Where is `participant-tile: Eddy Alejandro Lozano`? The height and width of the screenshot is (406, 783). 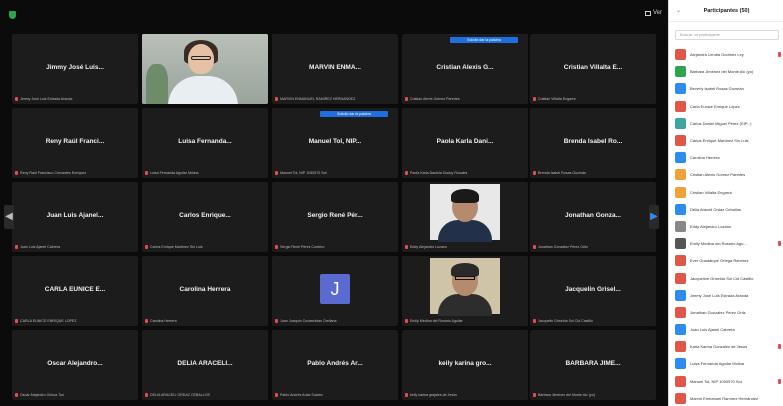 participant-tile: Eddy Alejandro Lozano is located at coordinates (465, 217).